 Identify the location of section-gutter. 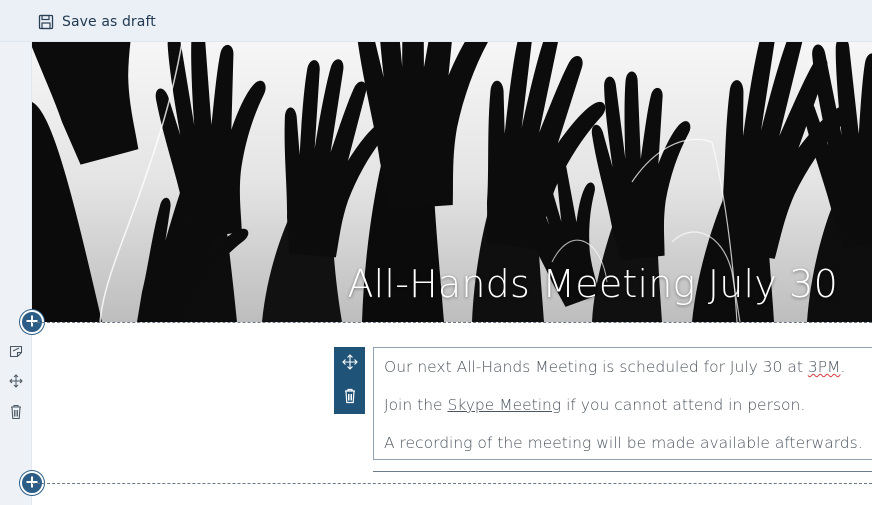
(16, 273).